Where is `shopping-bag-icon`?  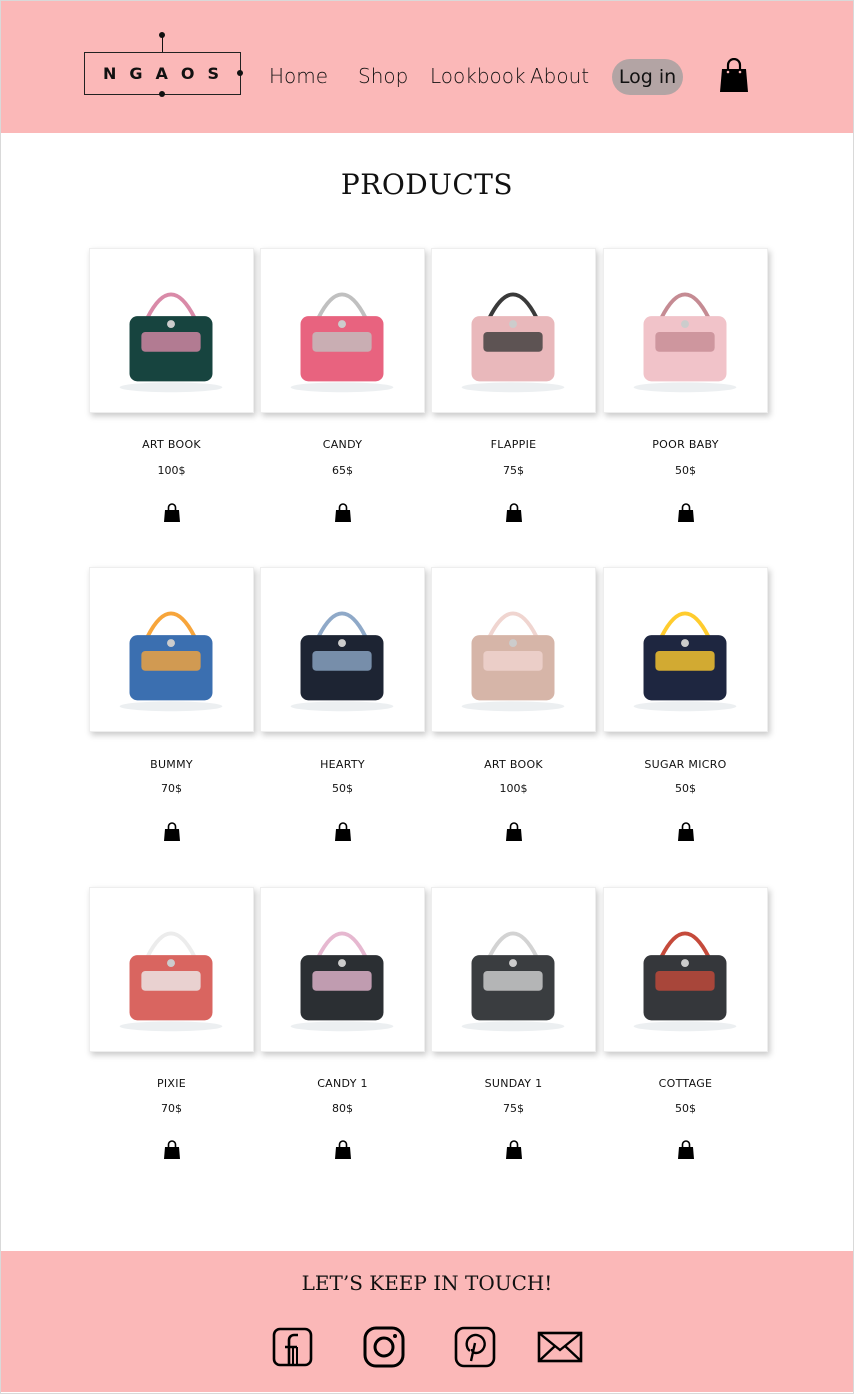 shopping-bag-icon is located at coordinates (734, 76).